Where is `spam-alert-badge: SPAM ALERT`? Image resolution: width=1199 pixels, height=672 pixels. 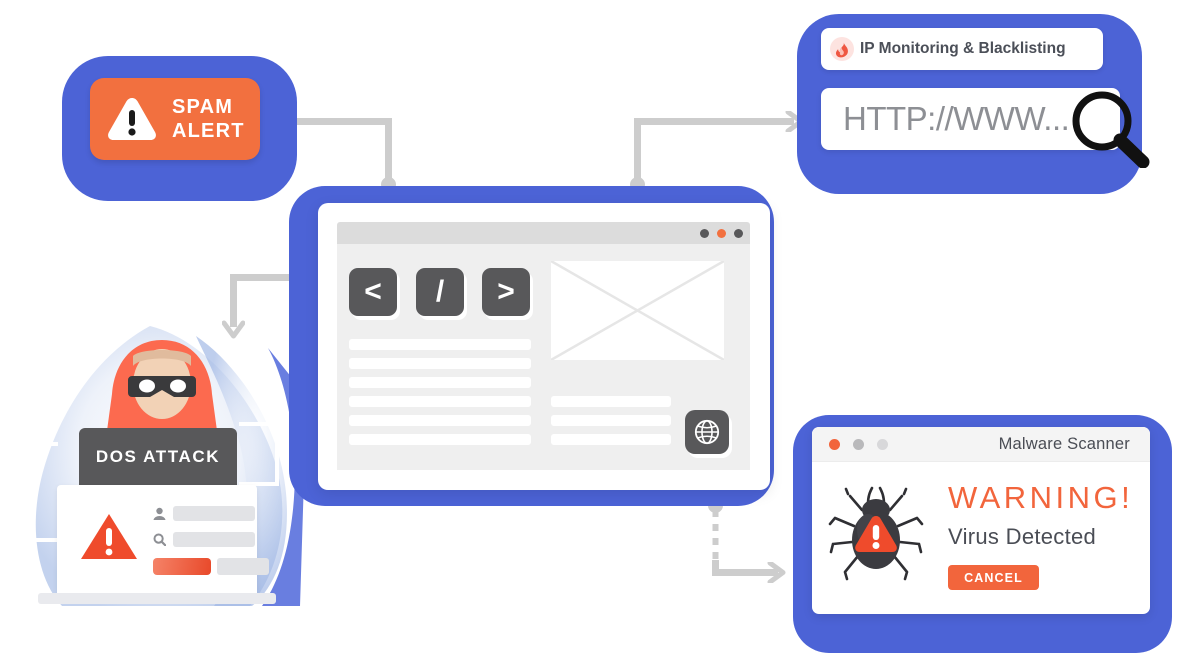
spam-alert-badge: SPAM ALERT is located at coordinates (175, 119).